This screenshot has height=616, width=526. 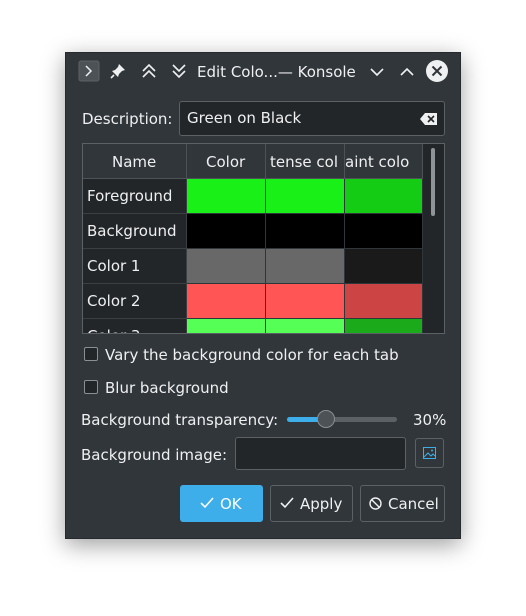 I want to click on apply-button: Apply, so click(x=311, y=503).